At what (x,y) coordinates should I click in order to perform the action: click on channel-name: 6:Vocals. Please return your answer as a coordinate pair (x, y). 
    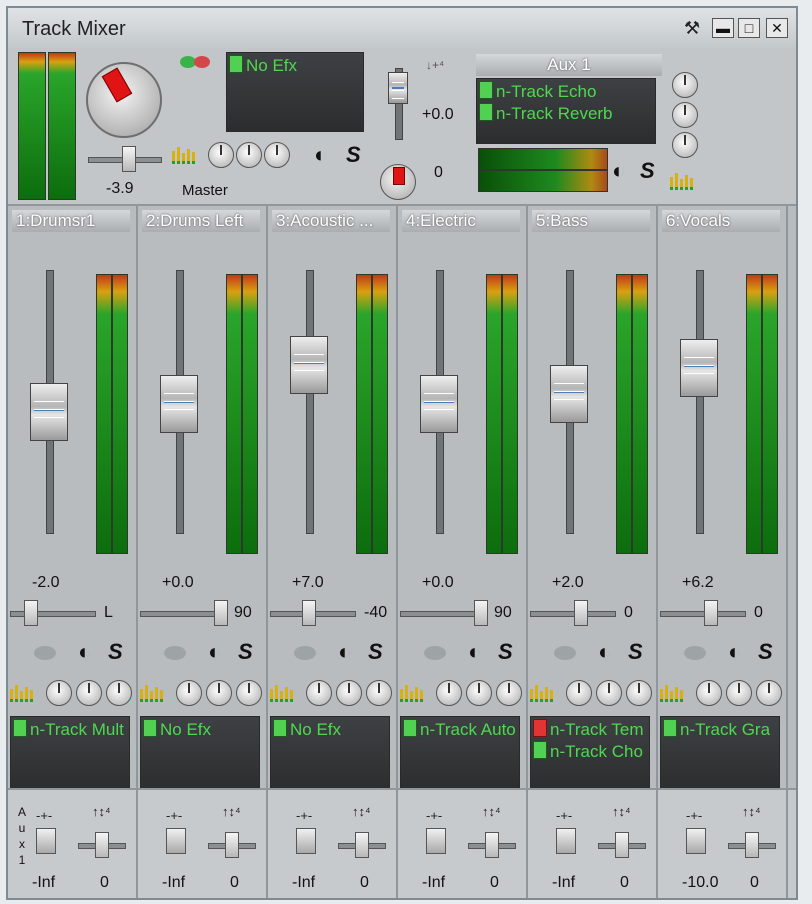
    Looking at the image, I should click on (721, 221).